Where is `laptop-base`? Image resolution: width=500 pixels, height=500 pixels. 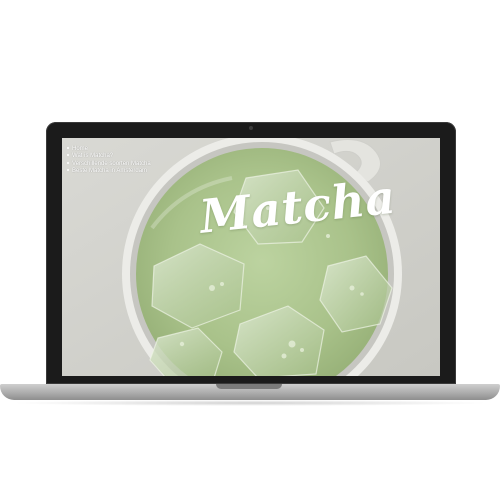 laptop-base is located at coordinates (250, 392).